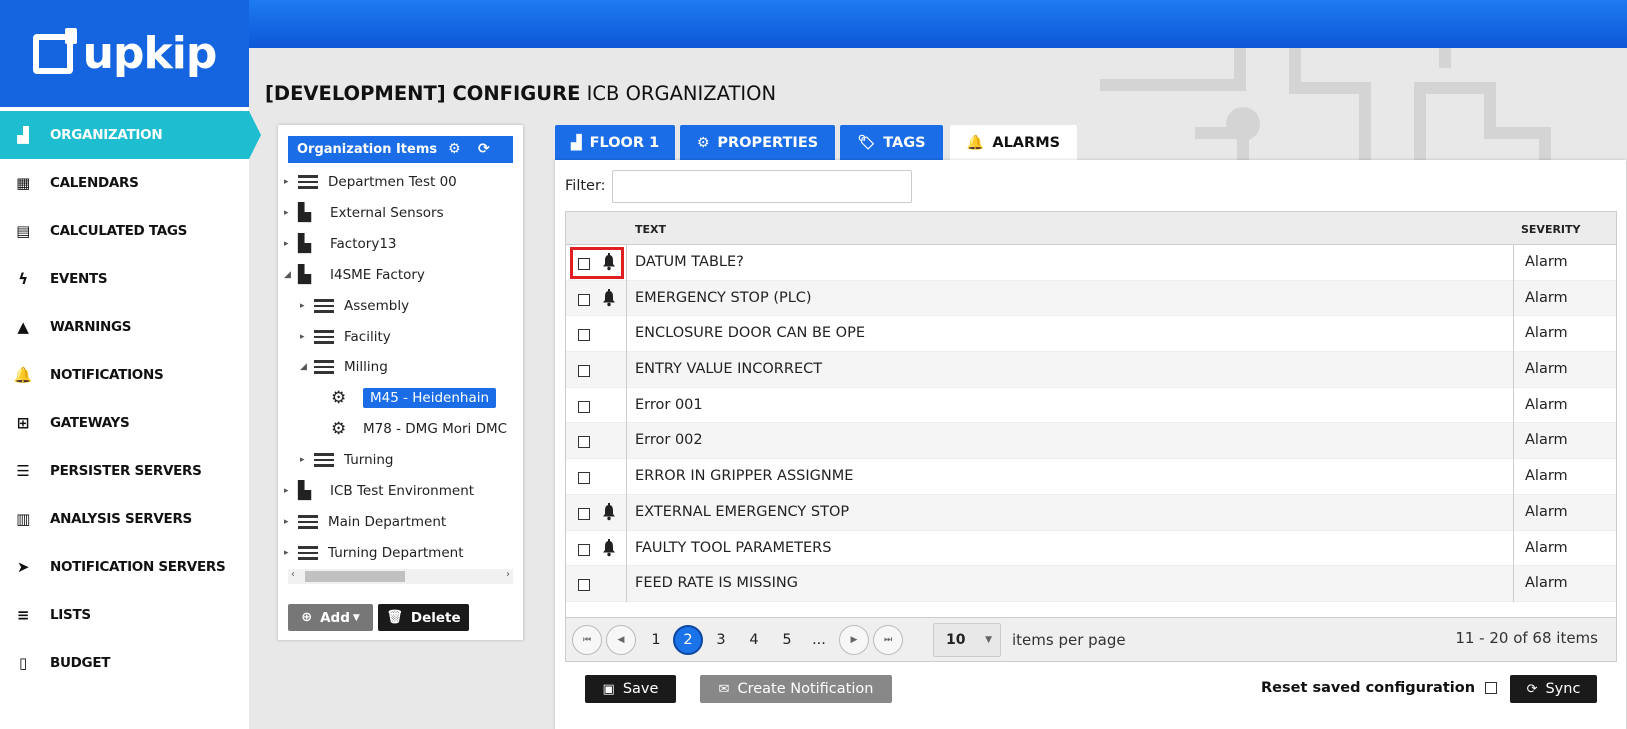 This screenshot has height=729, width=1627. What do you see at coordinates (1540, 263) in the screenshot?
I see `alarm-severity: Alarm` at bounding box center [1540, 263].